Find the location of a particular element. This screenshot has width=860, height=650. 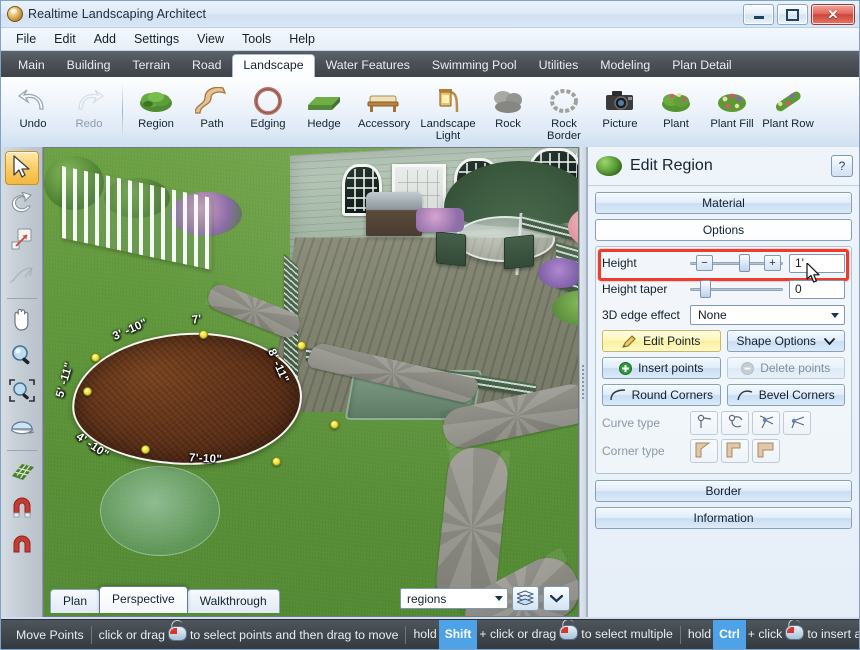

corner-type-1-button is located at coordinates (704, 451).